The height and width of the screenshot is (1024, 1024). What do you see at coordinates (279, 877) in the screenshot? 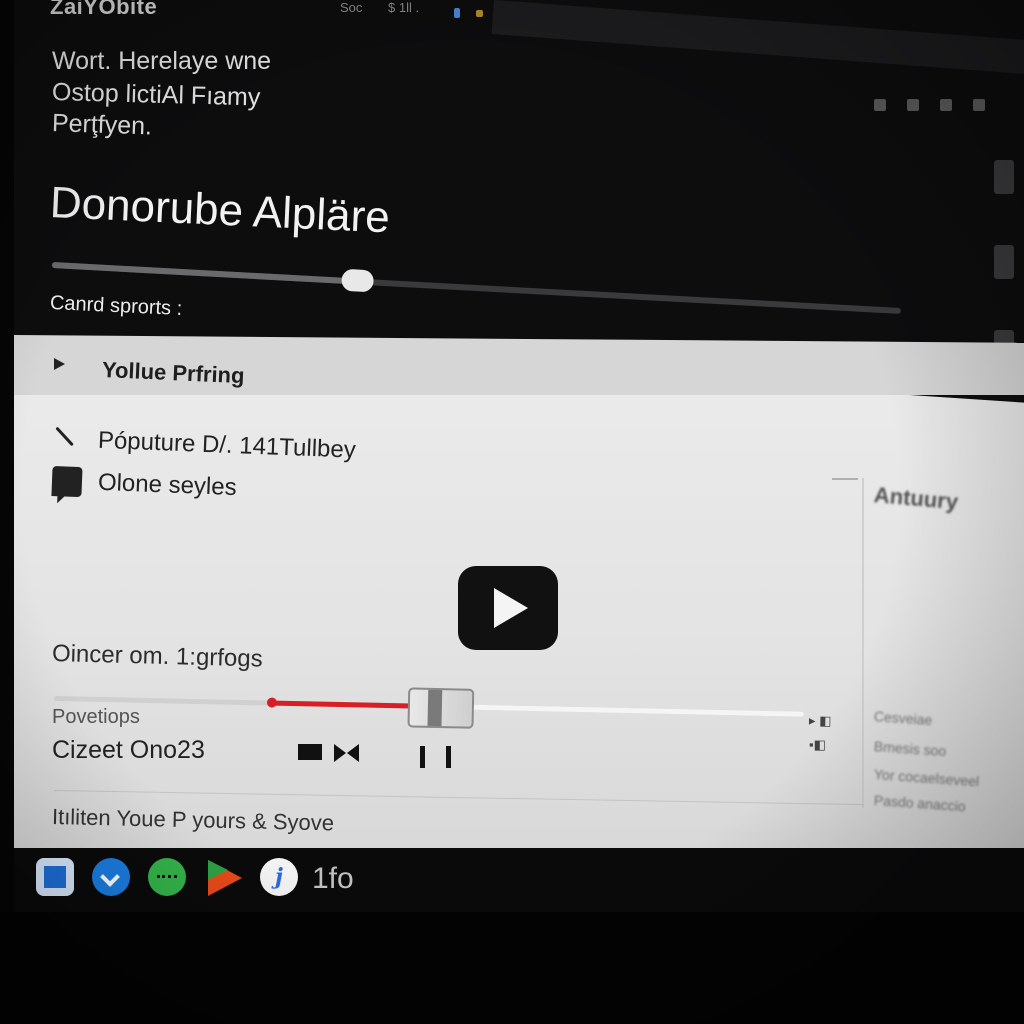
I see `jira-icon: j` at bounding box center [279, 877].